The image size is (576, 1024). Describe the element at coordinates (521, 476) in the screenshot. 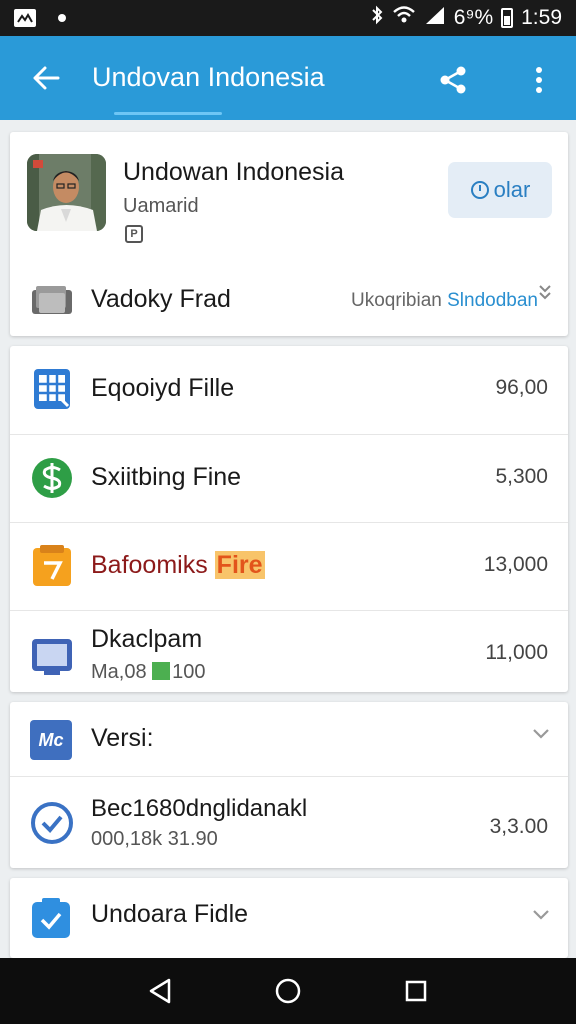

I see `file-value: 5,300` at that location.